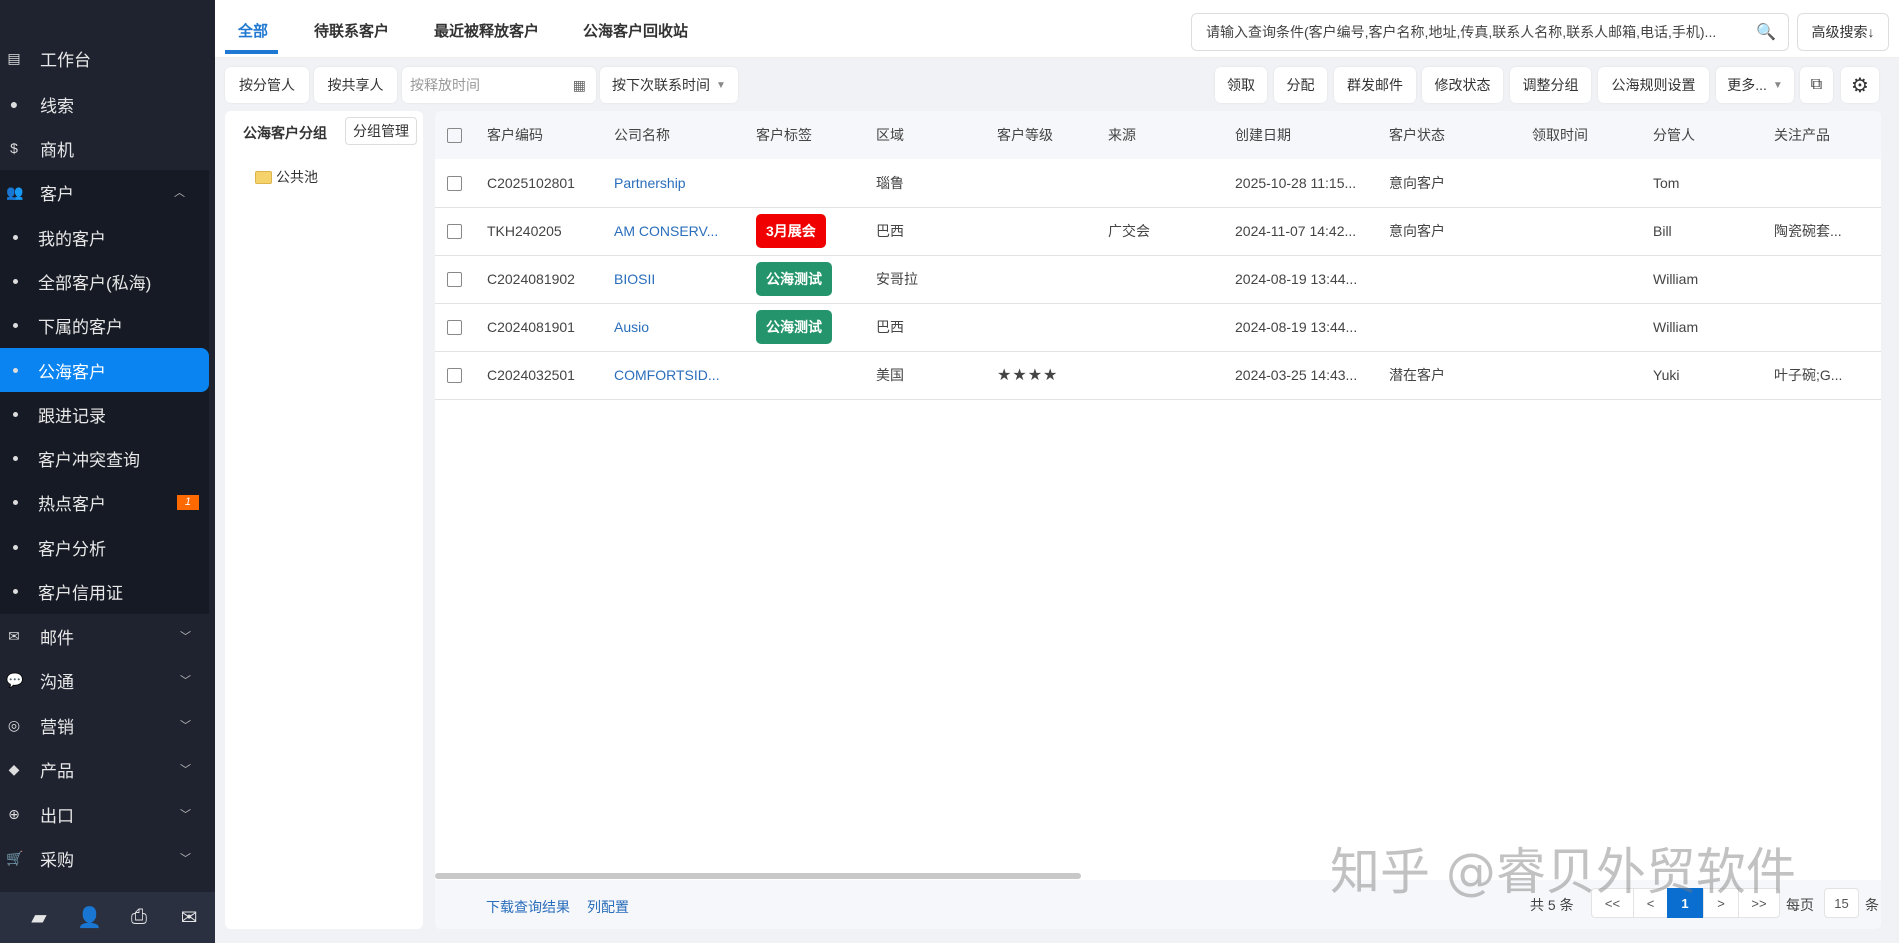 The height and width of the screenshot is (943, 1899). What do you see at coordinates (351, 30) in the screenshot?
I see `tab-pending-contact: 待联系客户` at bounding box center [351, 30].